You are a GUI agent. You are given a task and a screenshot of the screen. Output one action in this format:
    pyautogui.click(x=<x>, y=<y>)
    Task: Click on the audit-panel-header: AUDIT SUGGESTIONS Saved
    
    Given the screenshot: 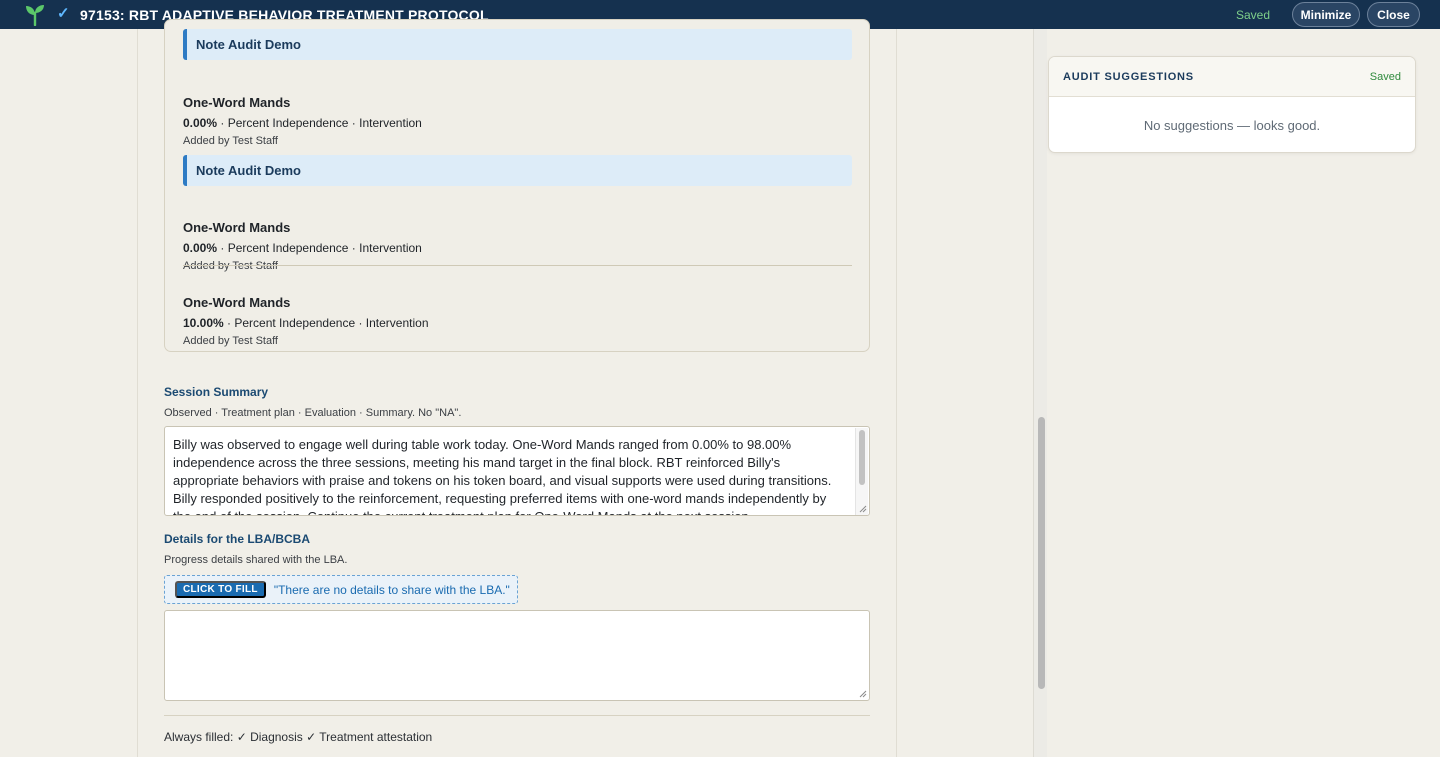 What is the action you would take?
    pyautogui.click(x=1232, y=77)
    